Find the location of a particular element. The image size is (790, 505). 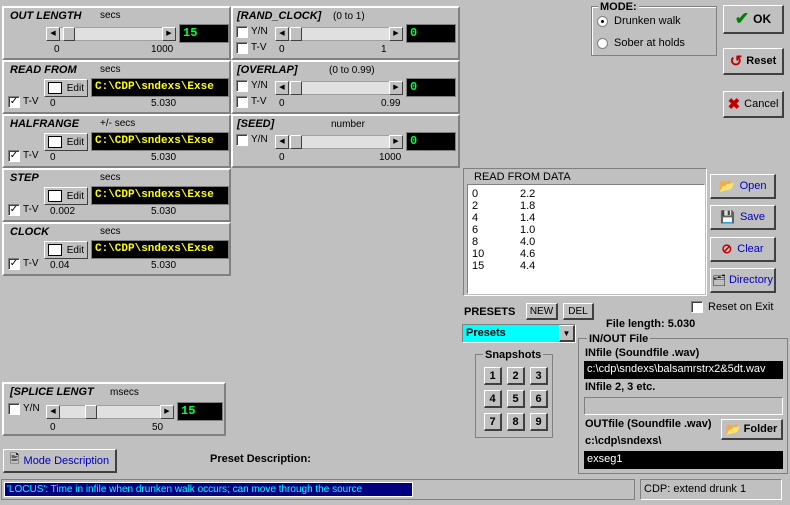

folder-button: 📂 Folder is located at coordinates (752, 429).